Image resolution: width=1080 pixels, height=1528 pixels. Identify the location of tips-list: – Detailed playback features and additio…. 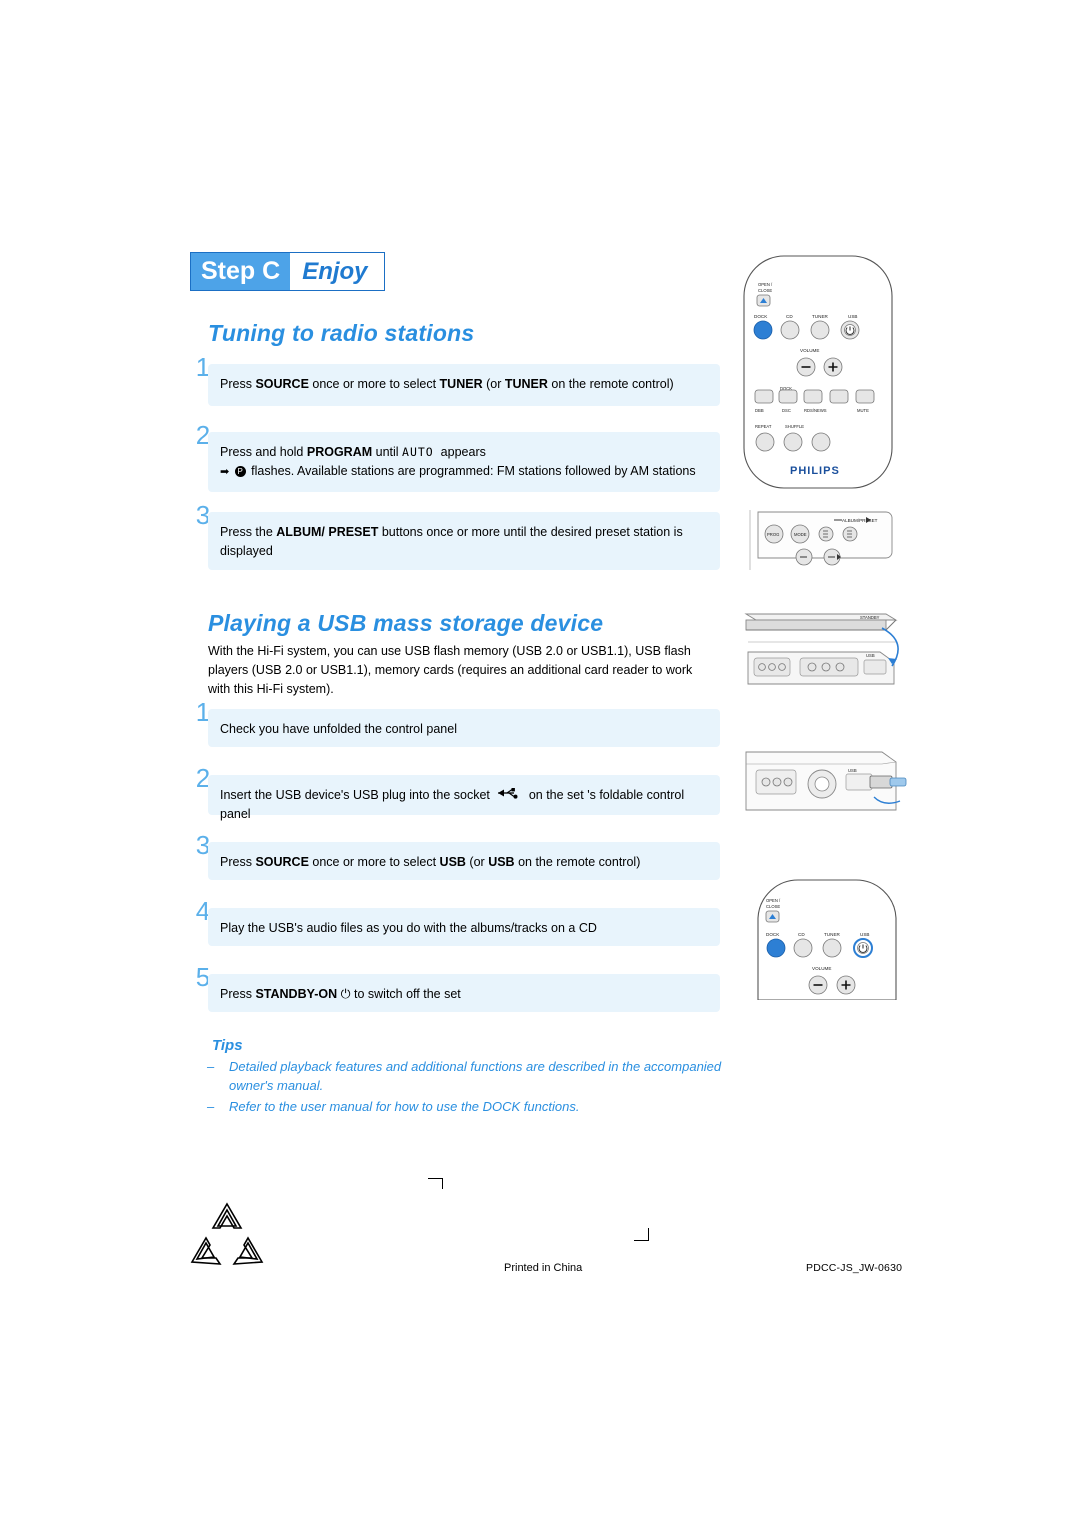
(472, 1087).